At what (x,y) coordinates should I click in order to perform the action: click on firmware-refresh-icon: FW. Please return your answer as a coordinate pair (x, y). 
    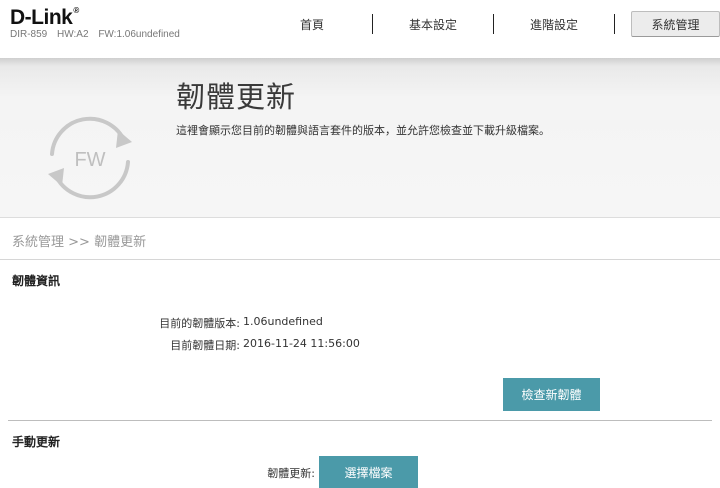
    Looking at the image, I should click on (90, 158).